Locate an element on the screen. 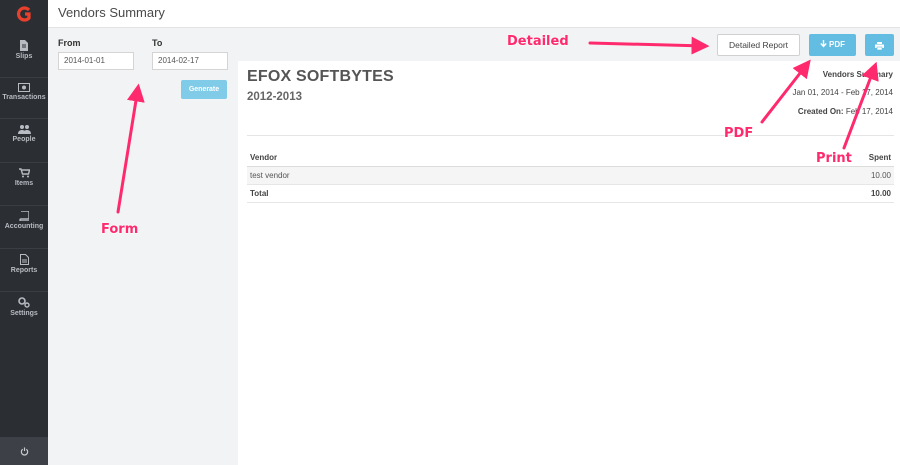 The image size is (900, 465). sidebar-item-label: Items is located at coordinates (24, 183).